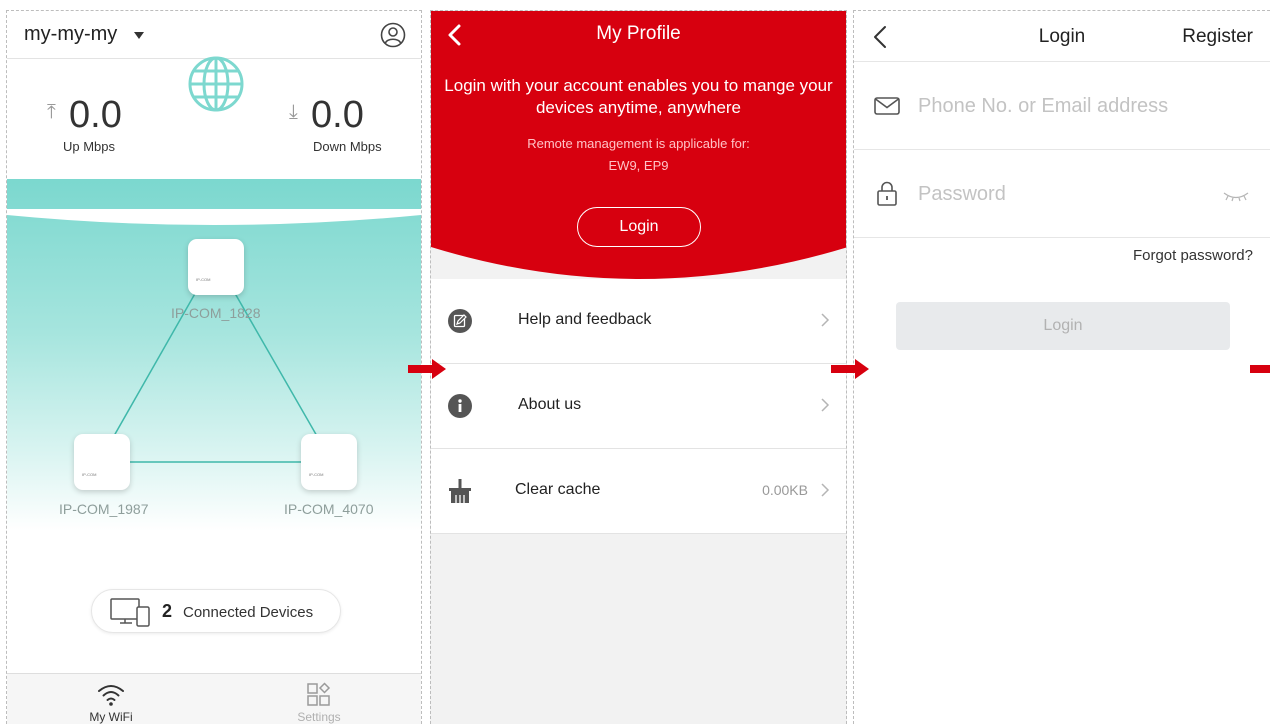 The width and height of the screenshot is (1270, 724). I want to click on download-arrow-icon: ⤓, so click(293, 112).